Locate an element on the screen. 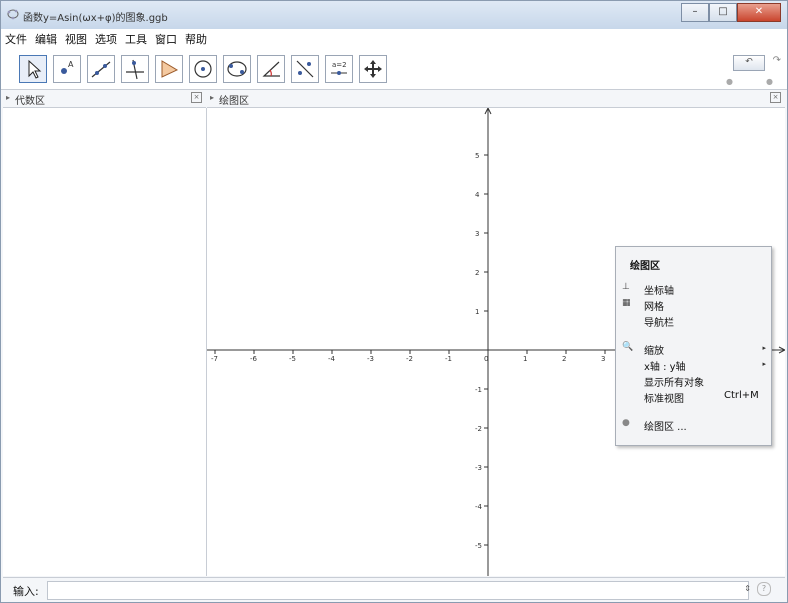 Image resolution: width=788 pixels, height=603 pixels. geogebra-app-icon is located at coordinates (13, 14).